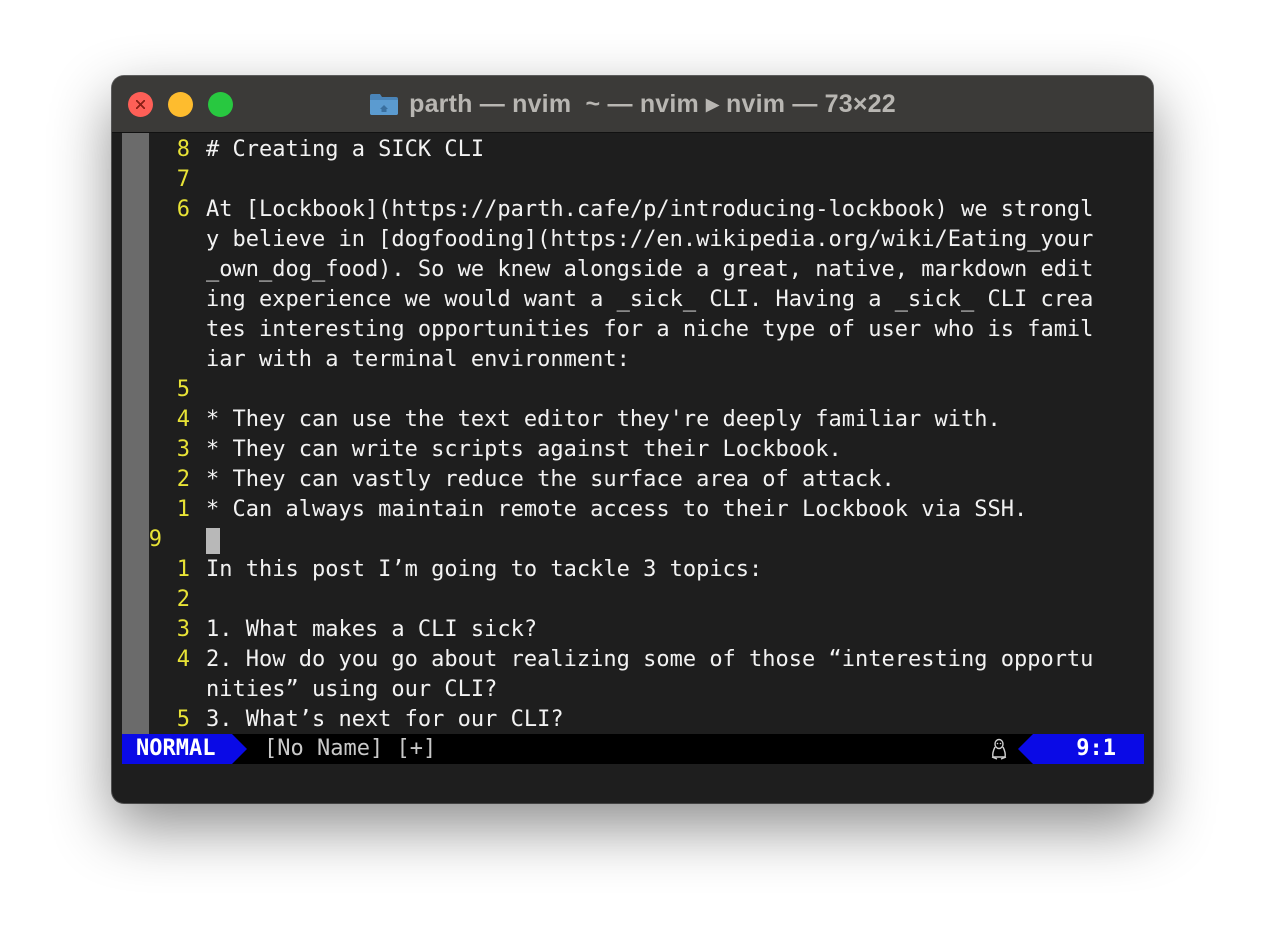 Image resolution: width=1266 pixels, height=952 pixels. Describe the element at coordinates (633, 180) in the screenshot. I see `editor-line: 7` at that location.